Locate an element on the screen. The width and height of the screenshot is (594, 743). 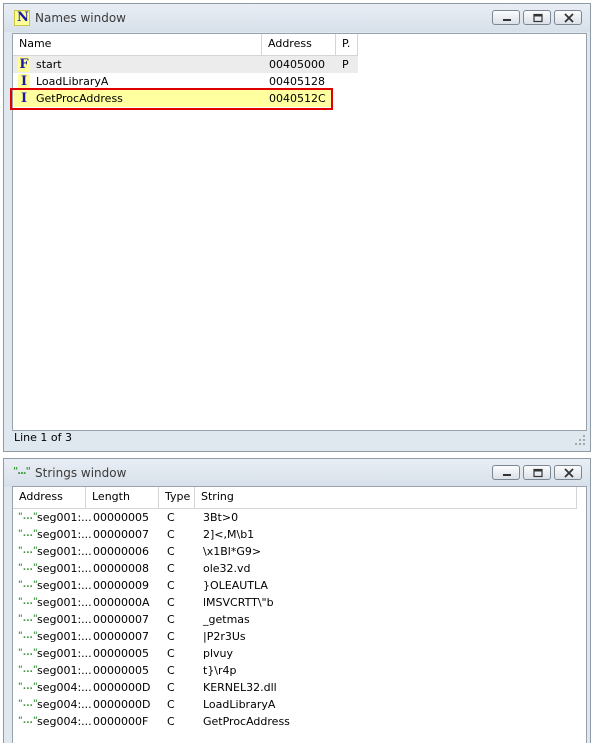
strings-table-row: "..." seg001:... 00000007 C _getmas is located at coordinates (299, 619).